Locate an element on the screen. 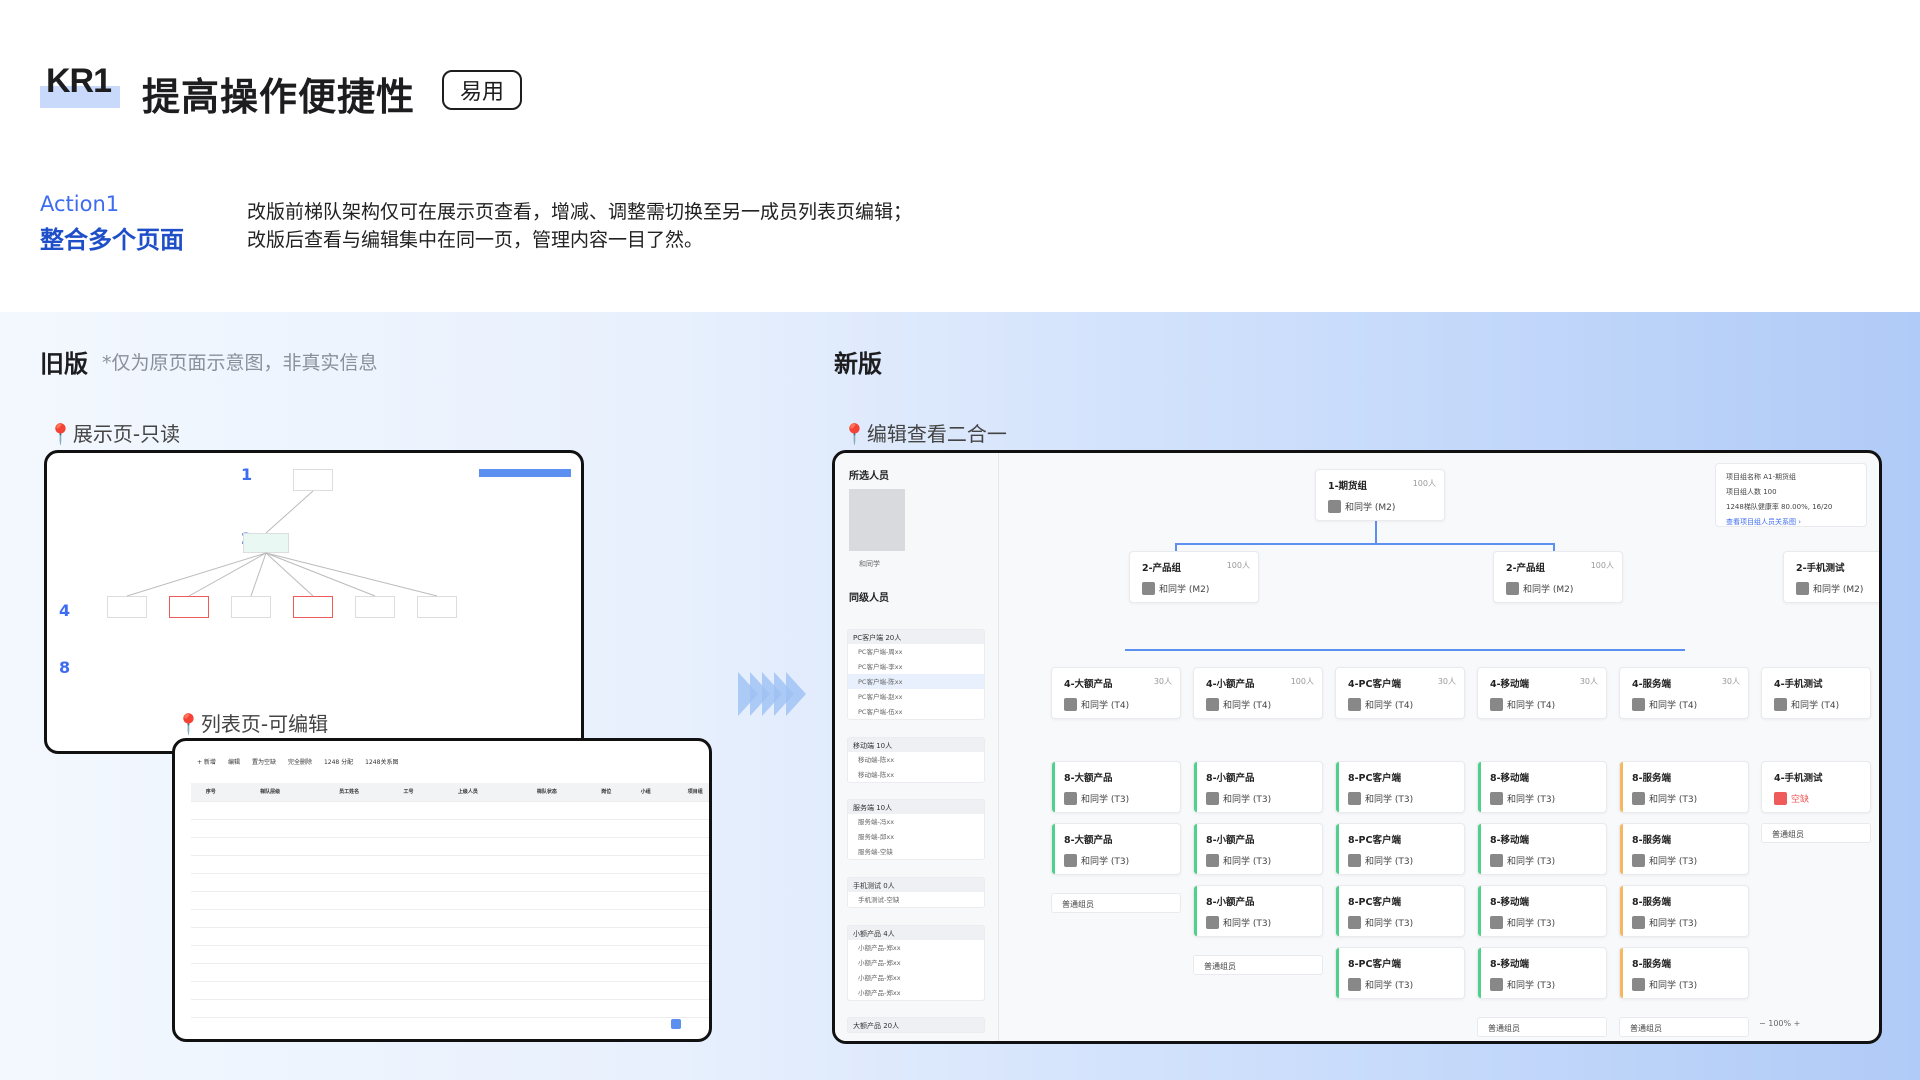 Image resolution: width=1920 pixels, height=1080 pixels. list-page-label: 📍列表页-可编辑 is located at coordinates (252, 724).